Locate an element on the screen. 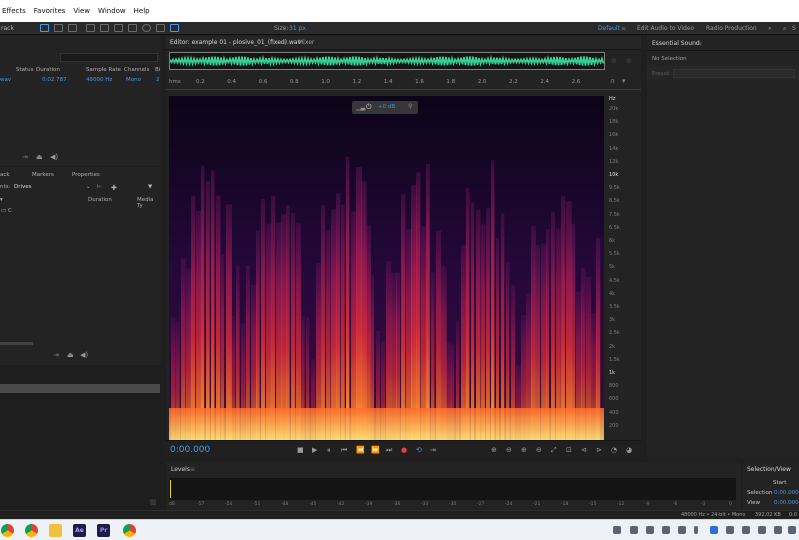 The width and height of the screenshot is (799, 540). files-search-input is located at coordinates (109, 57).